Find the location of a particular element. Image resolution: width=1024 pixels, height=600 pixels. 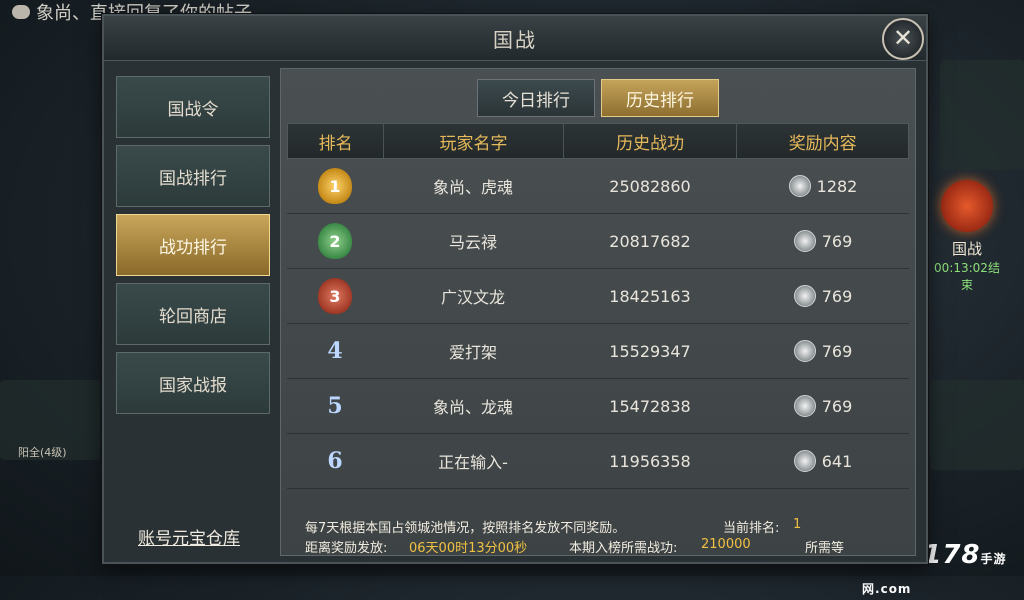

header-rank: 排名 is located at coordinates (336, 141).